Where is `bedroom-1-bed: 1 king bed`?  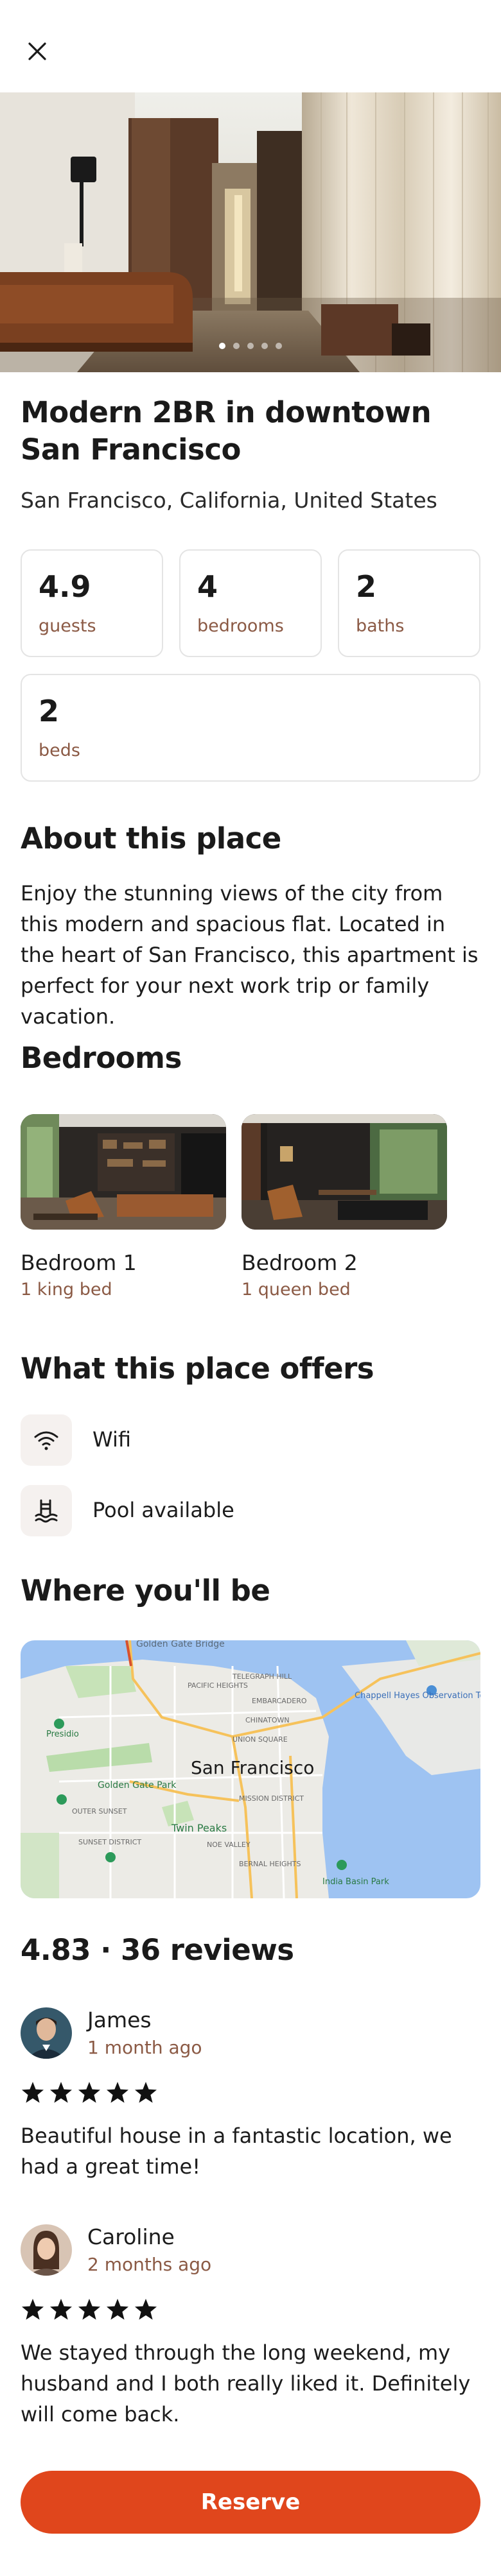
bedroom-1-bed: 1 king bed is located at coordinates (66, 1290).